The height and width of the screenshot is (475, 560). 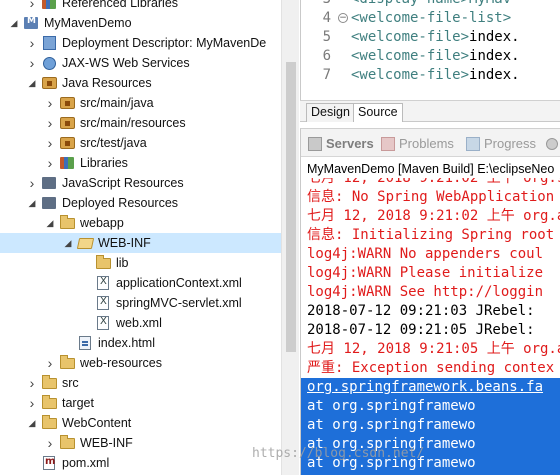 What do you see at coordinates (140, 223) in the screenshot?
I see `tree-item: ◢ webapp` at bounding box center [140, 223].